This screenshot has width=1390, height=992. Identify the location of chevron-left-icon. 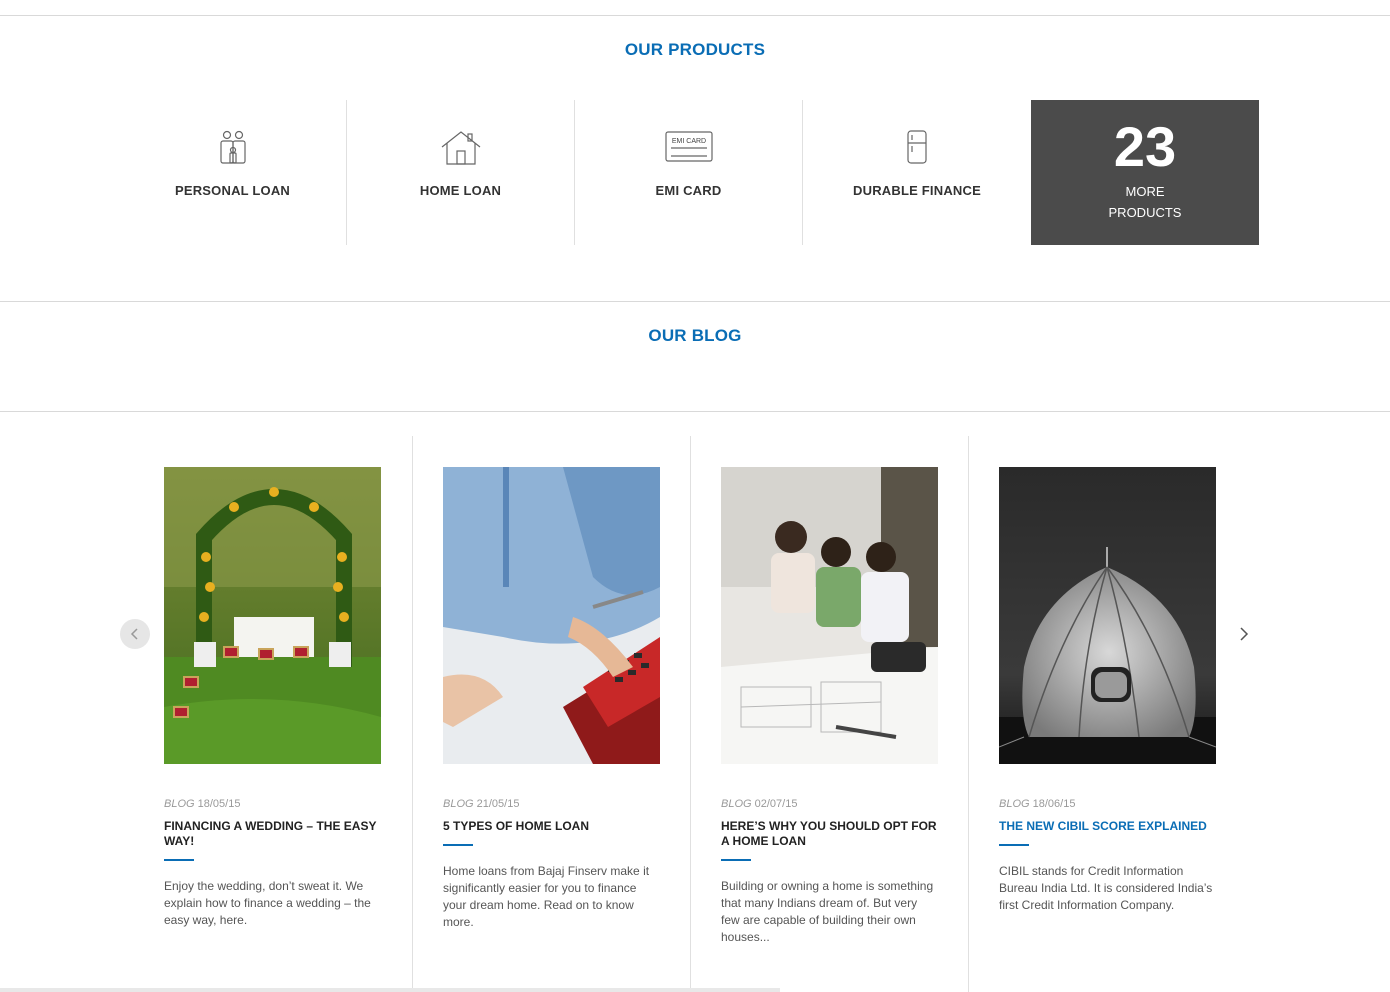
(134, 634).